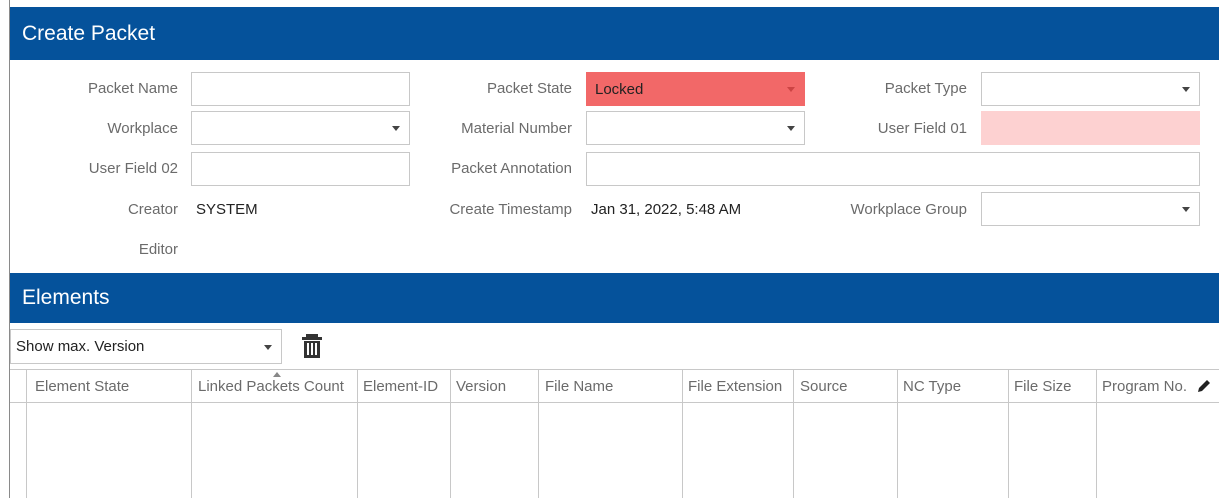  Describe the element at coordinates (133, 168) in the screenshot. I see `user-field-02-label: User Field 02` at that location.